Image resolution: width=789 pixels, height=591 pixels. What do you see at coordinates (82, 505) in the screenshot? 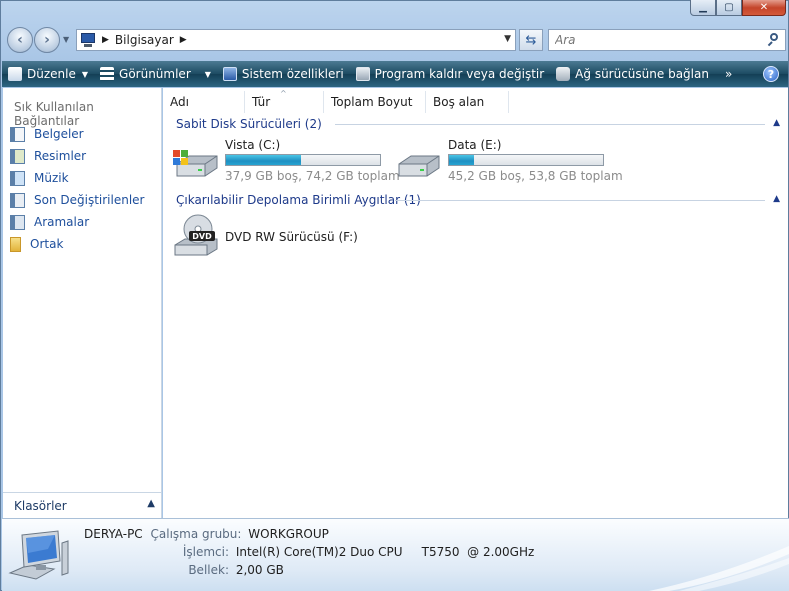
I see `folders-toggle: Klasörler ▲` at bounding box center [82, 505].